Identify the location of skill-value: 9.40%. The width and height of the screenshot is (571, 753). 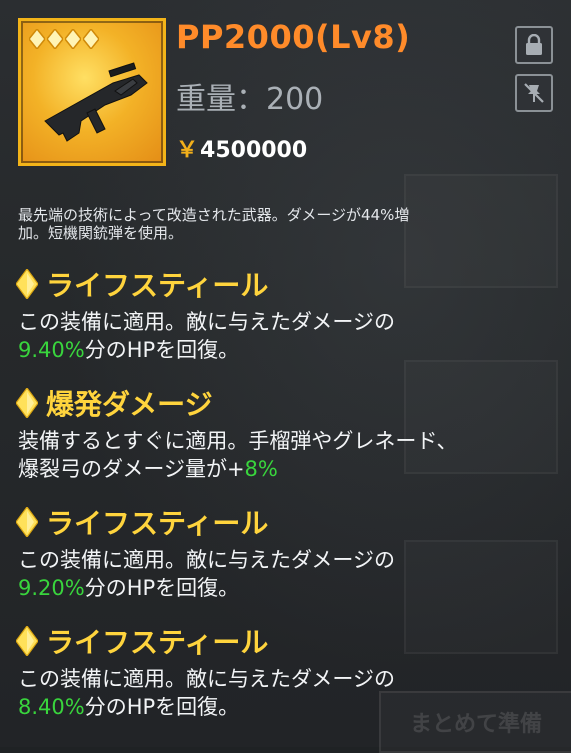
(51, 350).